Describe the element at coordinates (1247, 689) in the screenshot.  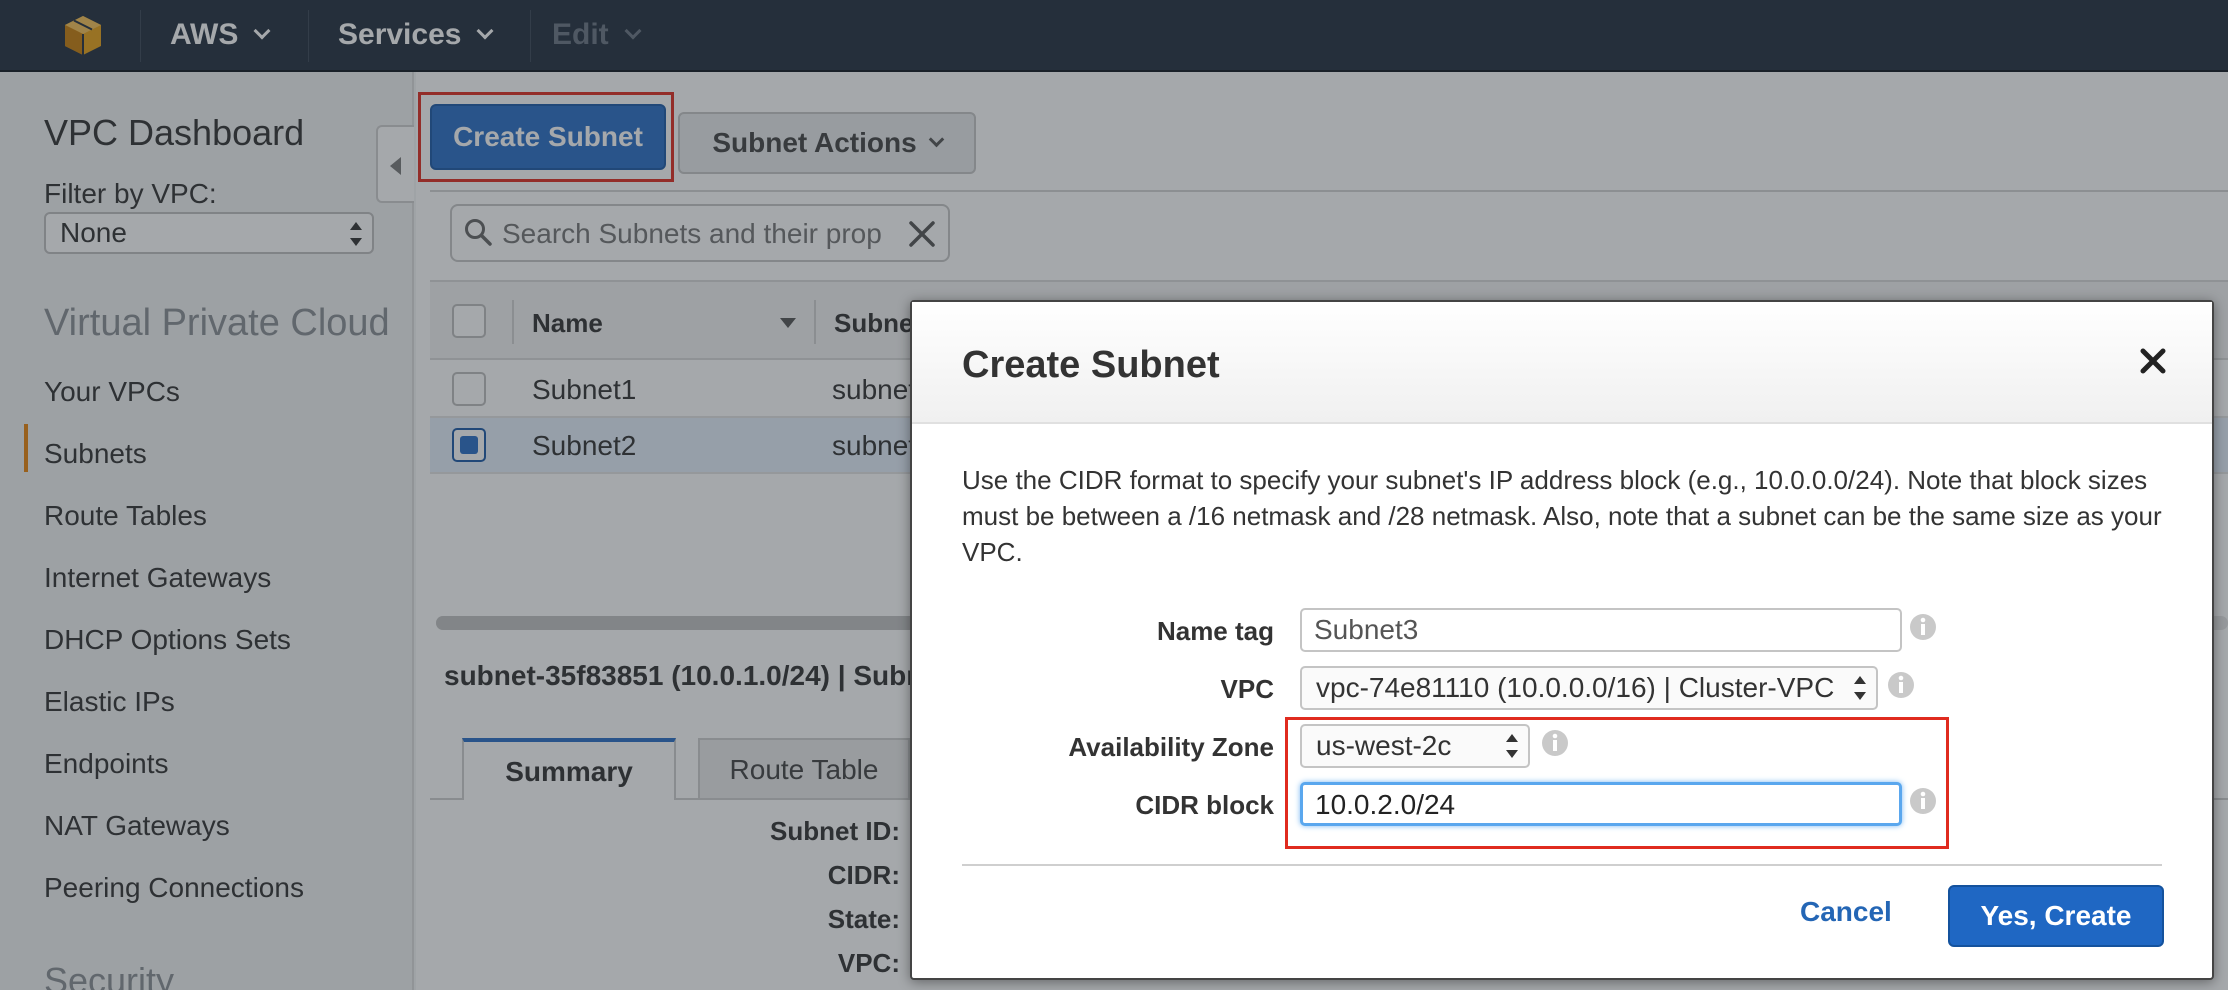
I see `vpc-label: VPC` at that location.